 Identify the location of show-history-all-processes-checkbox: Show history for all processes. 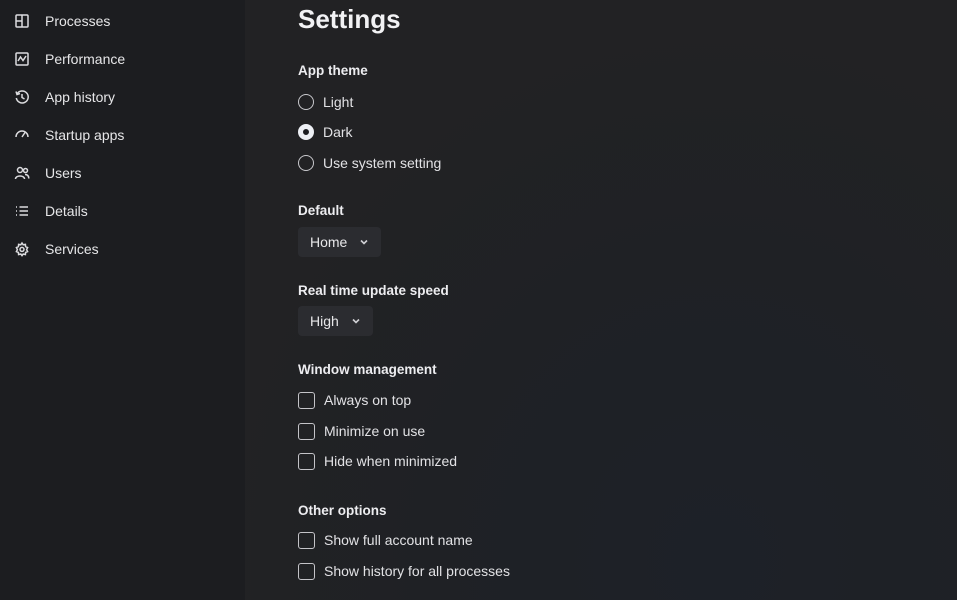
(404, 571).